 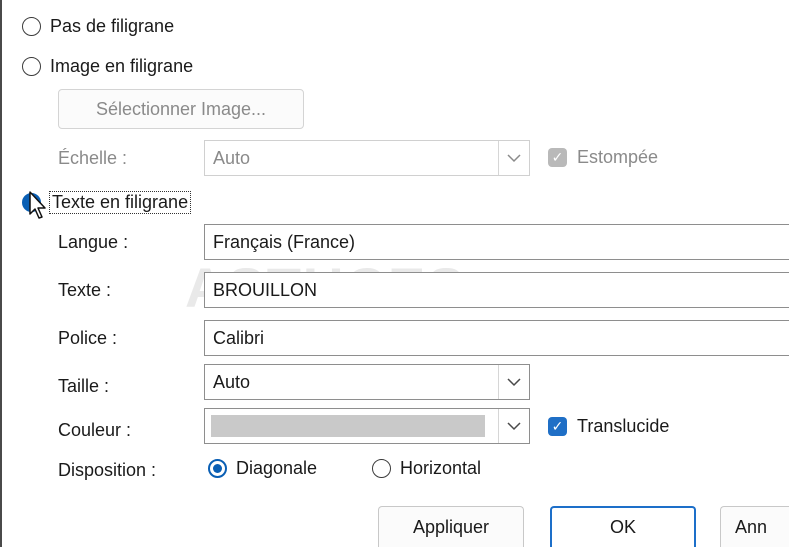 I want to click on scale-value: Auto, so click(x=232, y=157).